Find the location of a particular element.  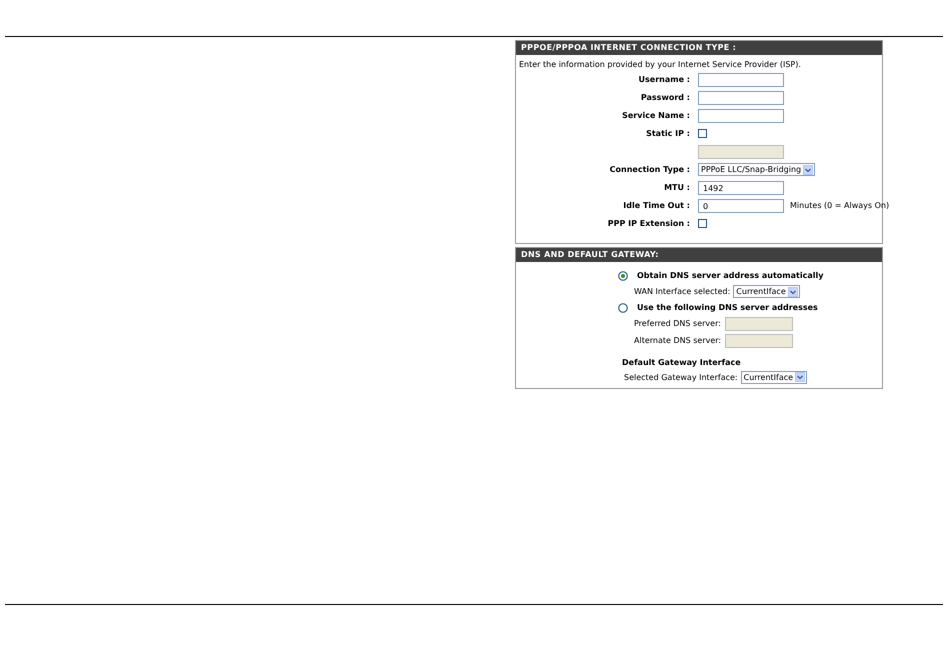

radio-label: Use the following DNS server addresses is located at coordinates (727, 307).